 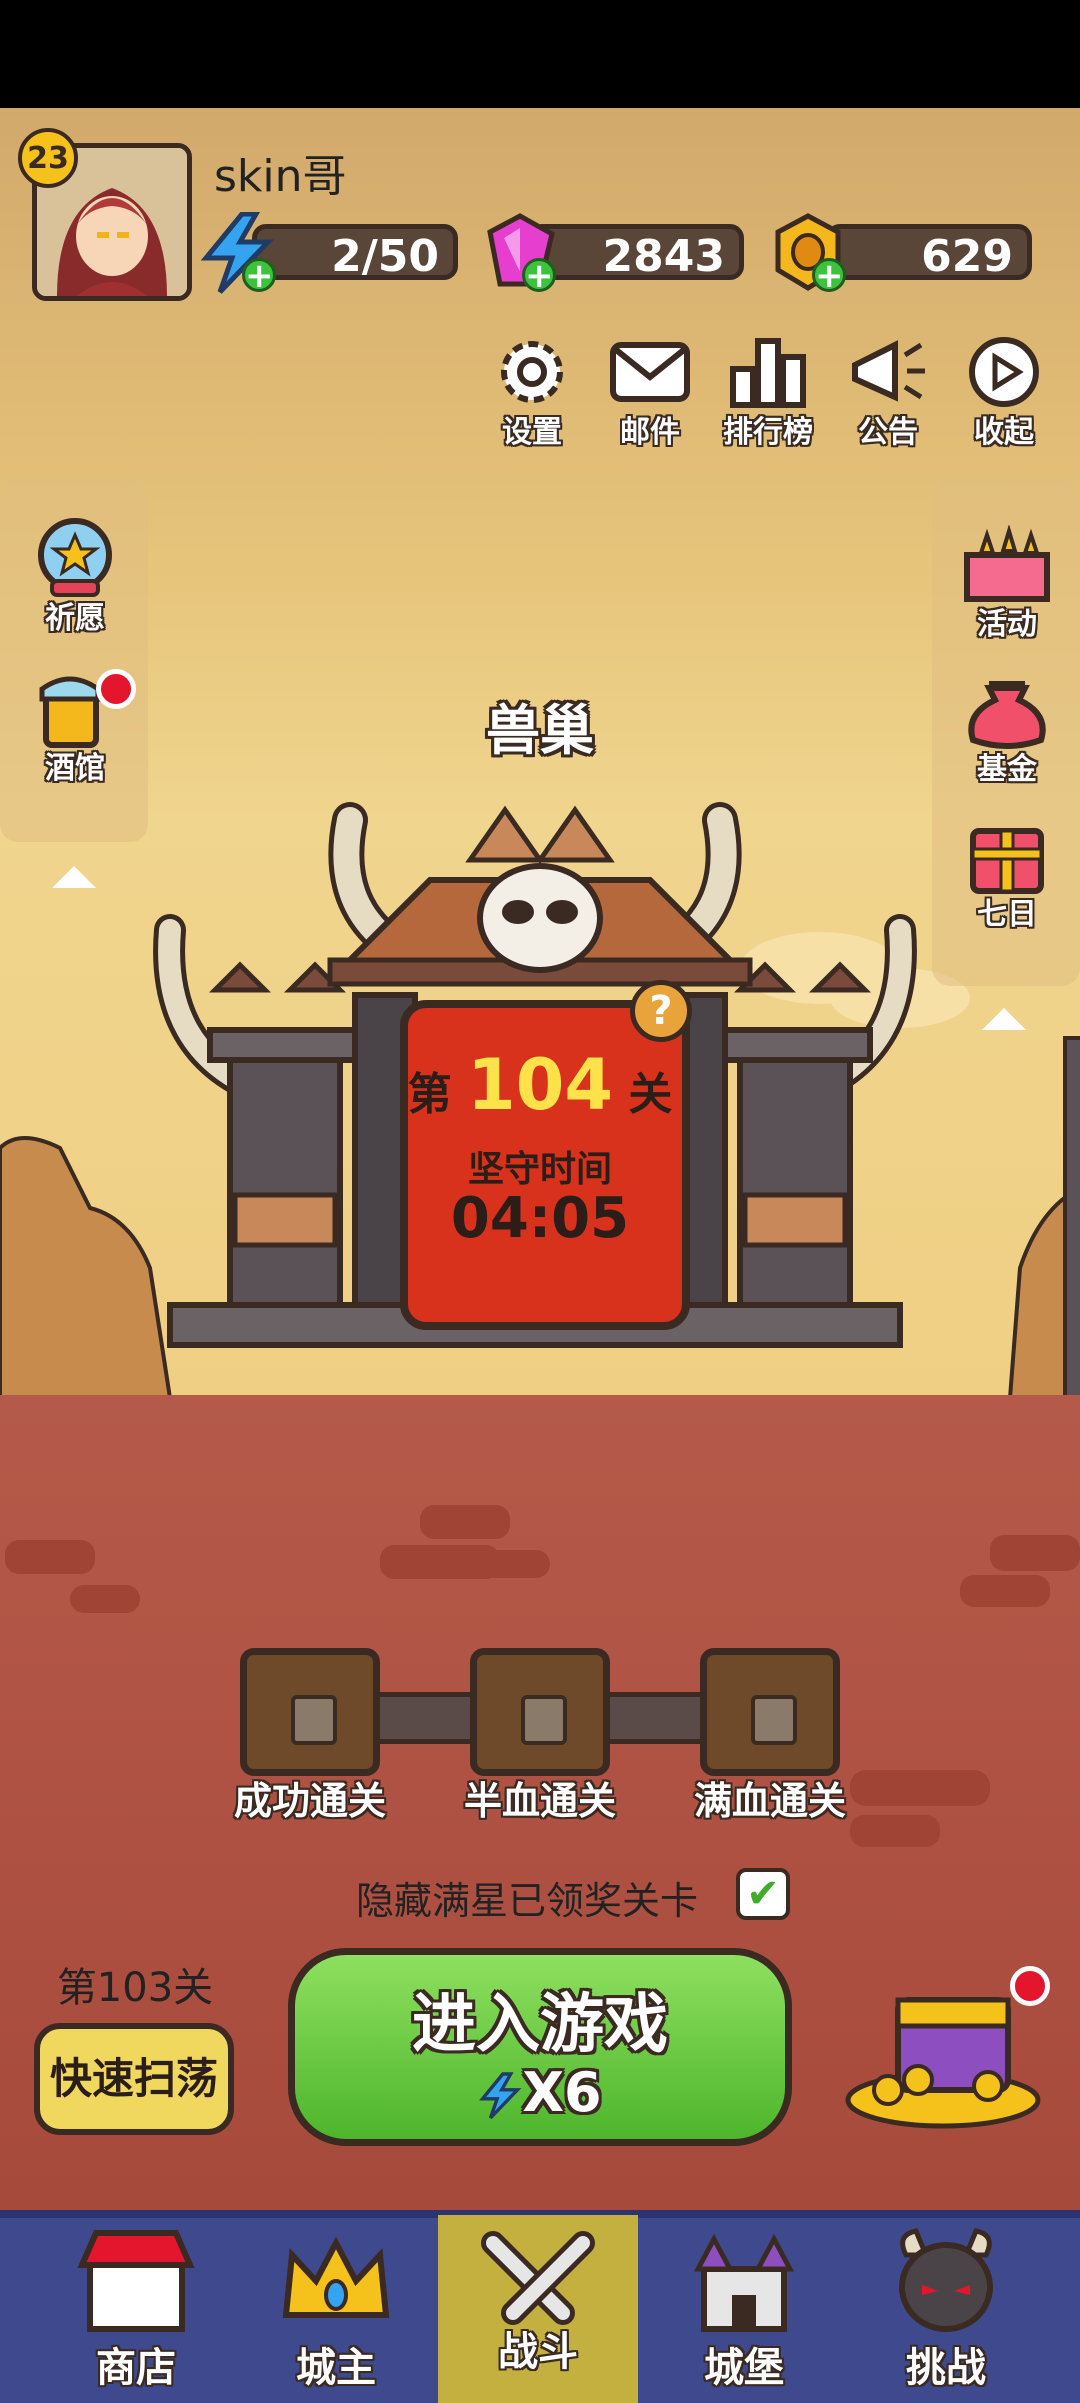 I want to click on settings-button: 设置, so click(x=532, y=392).